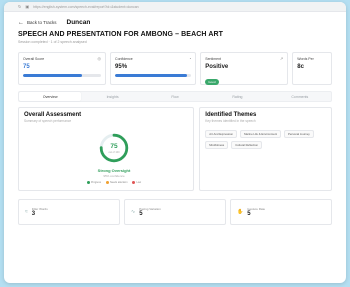  I want to click on tab-flow: Flow, so click(175, 96).